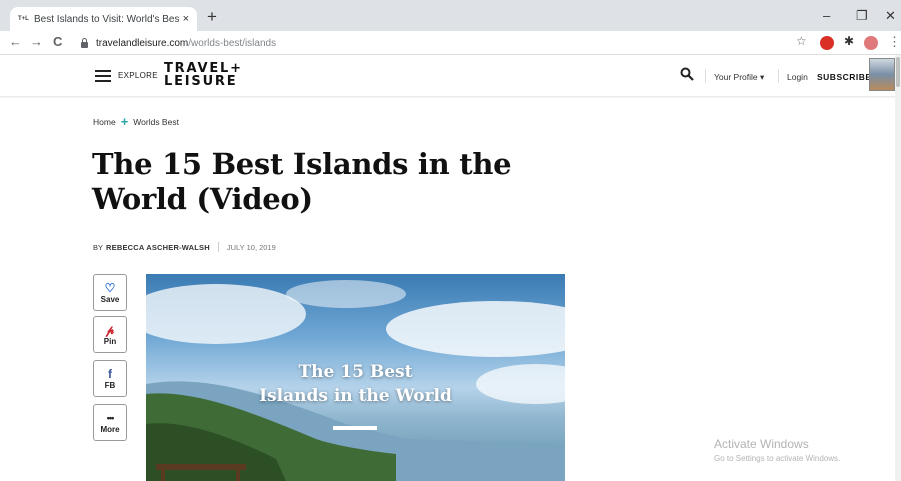 This screenshot has width=901, height=481. What do you see at coordinates (158, 247) in the screenshot?
I see `author-link: REBECCA ASCHER-WALSH` at bounding box center [158, 247].